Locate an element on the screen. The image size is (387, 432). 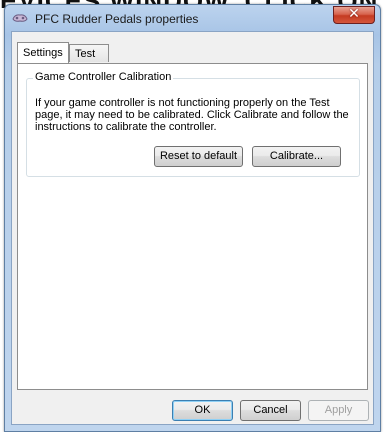
close-icon: ✕ is located at coordinates (354, 14).